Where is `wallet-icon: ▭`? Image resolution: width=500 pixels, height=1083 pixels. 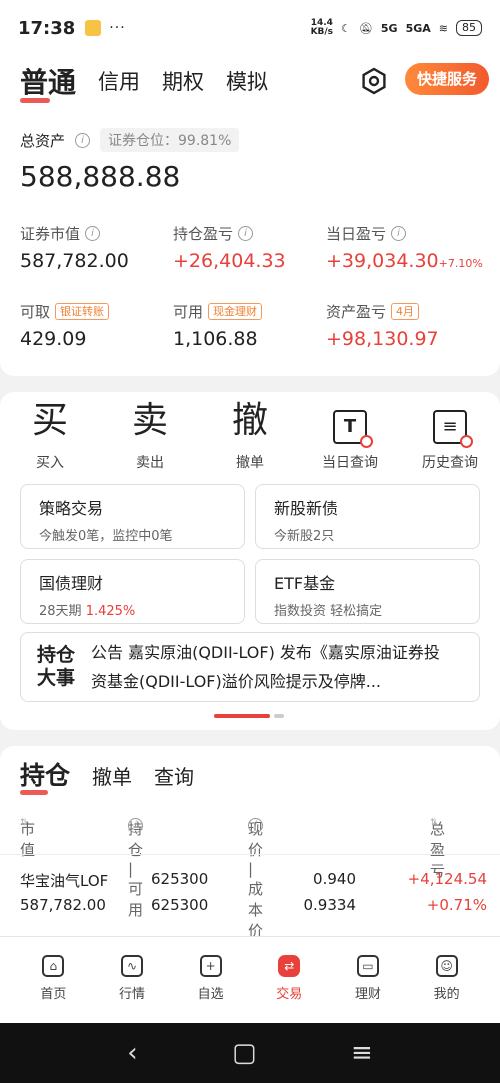
wallet-icon: ▭ is located at coordinates (367, 966).